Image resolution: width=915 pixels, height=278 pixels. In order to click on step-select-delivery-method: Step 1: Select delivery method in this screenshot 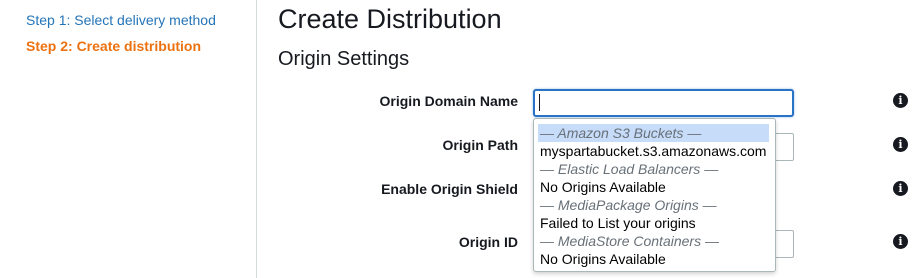, I will do `click(121, 20)`.